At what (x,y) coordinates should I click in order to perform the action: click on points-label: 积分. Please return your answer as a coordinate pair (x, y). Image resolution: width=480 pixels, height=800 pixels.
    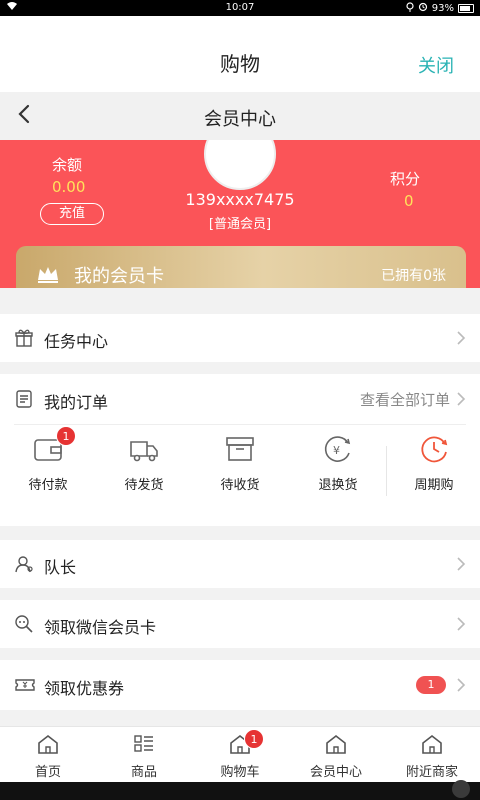
    Looking at the image, I should click on (405, 179).